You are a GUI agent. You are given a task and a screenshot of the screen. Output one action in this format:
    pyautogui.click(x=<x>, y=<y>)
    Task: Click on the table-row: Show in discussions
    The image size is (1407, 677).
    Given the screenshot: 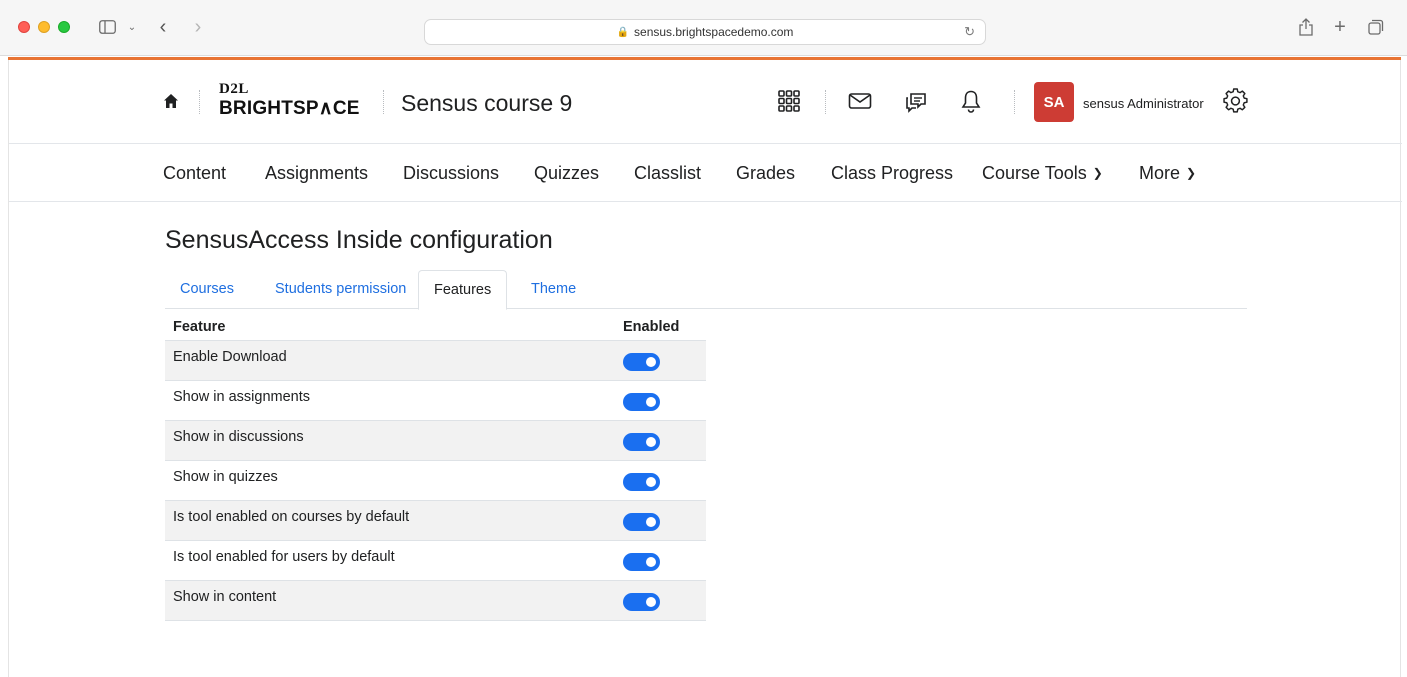 What is the action you would take?
    pyautogui.click(x=435, y=440)
    